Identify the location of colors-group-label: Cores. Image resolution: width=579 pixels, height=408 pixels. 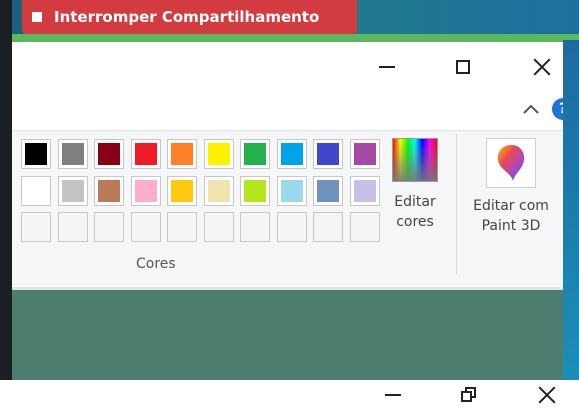
(156, 264).